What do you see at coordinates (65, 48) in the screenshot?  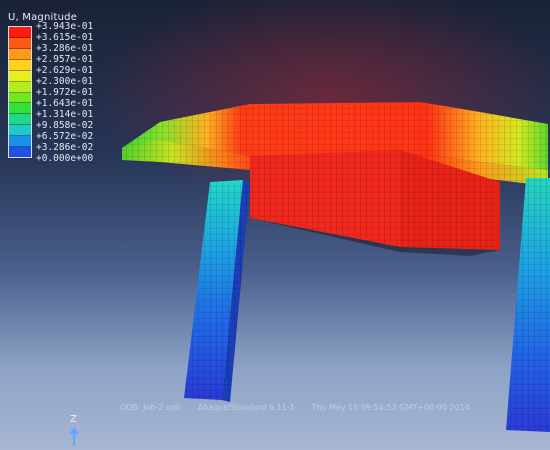 I see `legend-value: +3.286e-01` at bounding box center [65, 48].